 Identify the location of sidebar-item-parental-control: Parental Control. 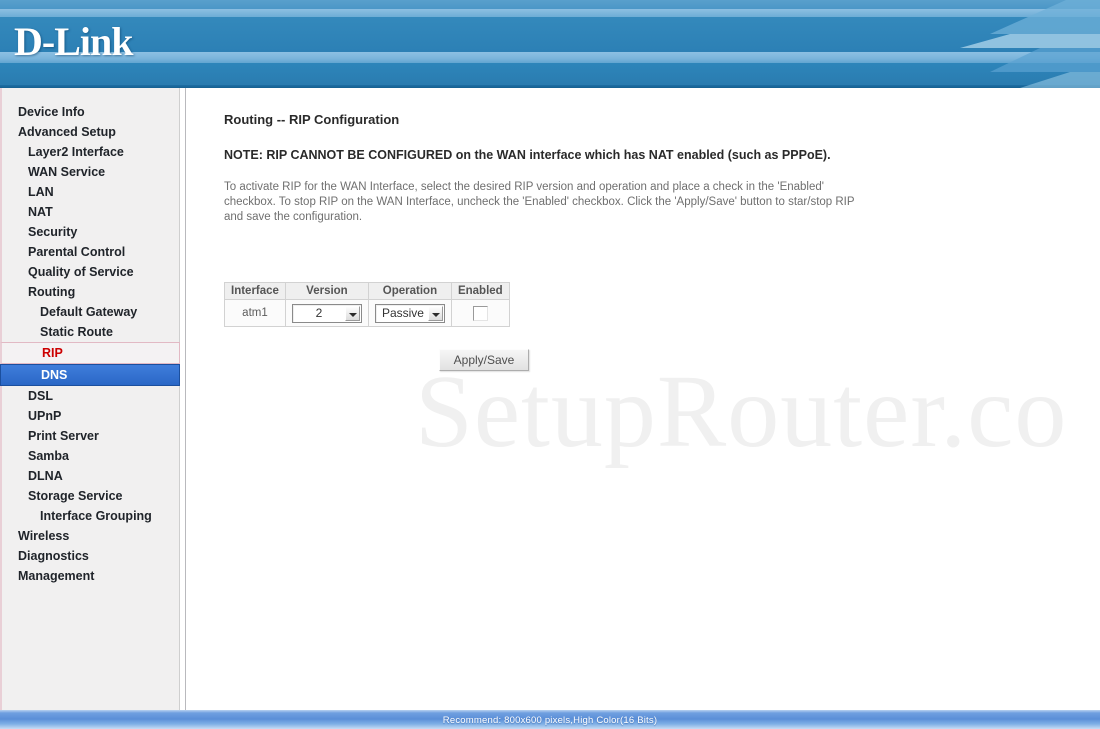
(90, 252).